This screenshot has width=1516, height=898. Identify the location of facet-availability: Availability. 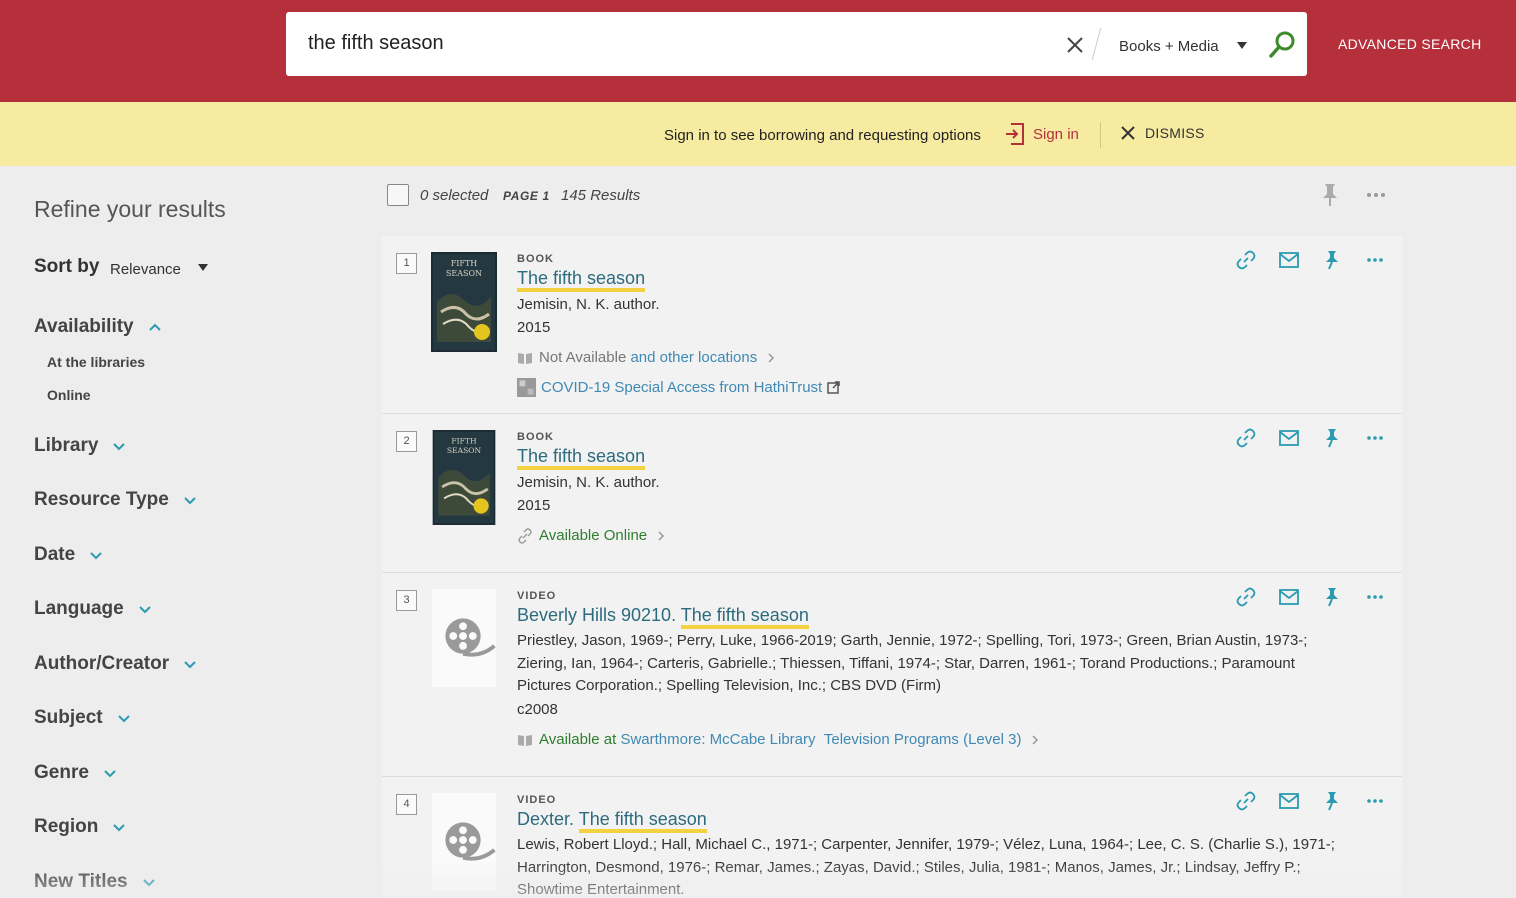
(98, 327).